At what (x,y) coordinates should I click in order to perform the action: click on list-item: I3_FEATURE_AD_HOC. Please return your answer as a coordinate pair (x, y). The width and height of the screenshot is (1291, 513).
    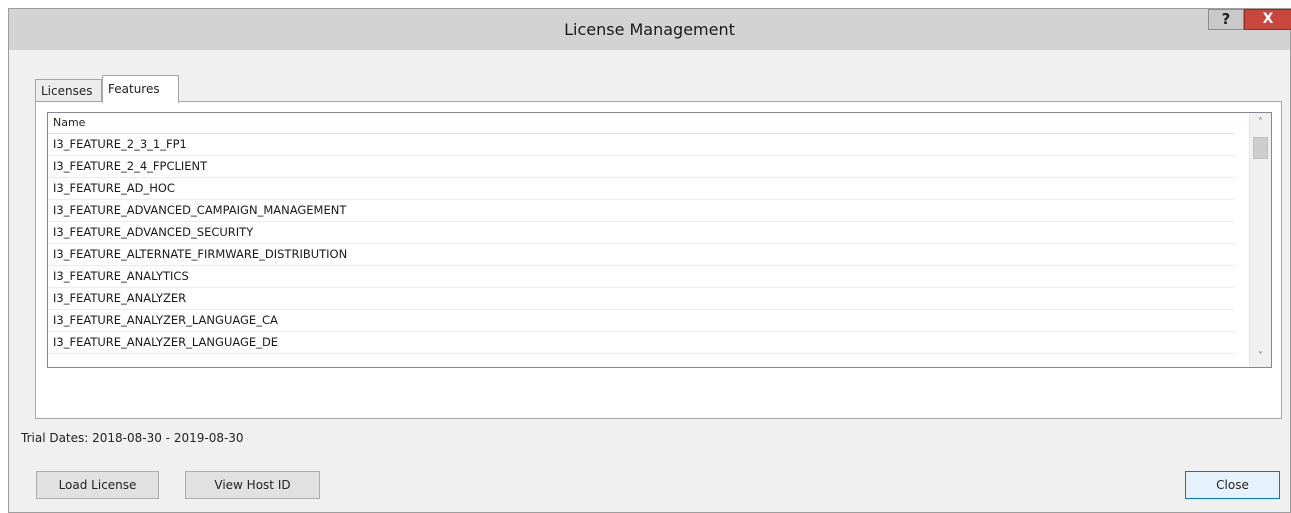
    Looking at the image, I should click on (641, 189).